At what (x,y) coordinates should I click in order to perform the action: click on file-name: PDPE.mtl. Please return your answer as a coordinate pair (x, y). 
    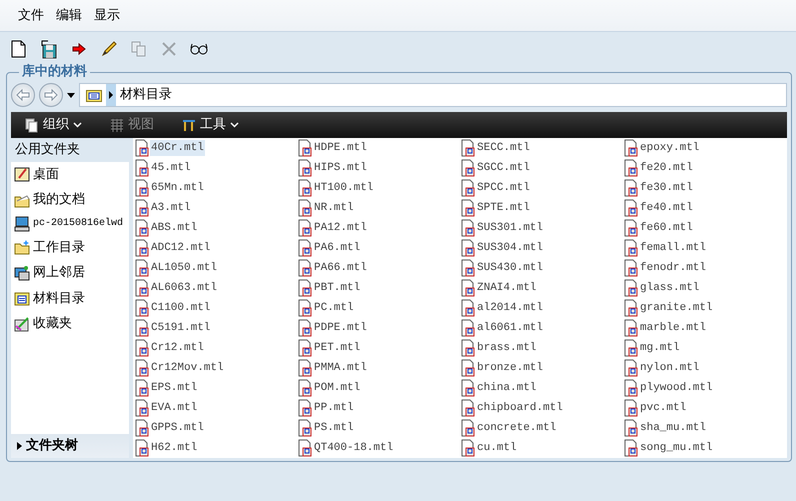
    Looking at the image, I should click on (340, 328).